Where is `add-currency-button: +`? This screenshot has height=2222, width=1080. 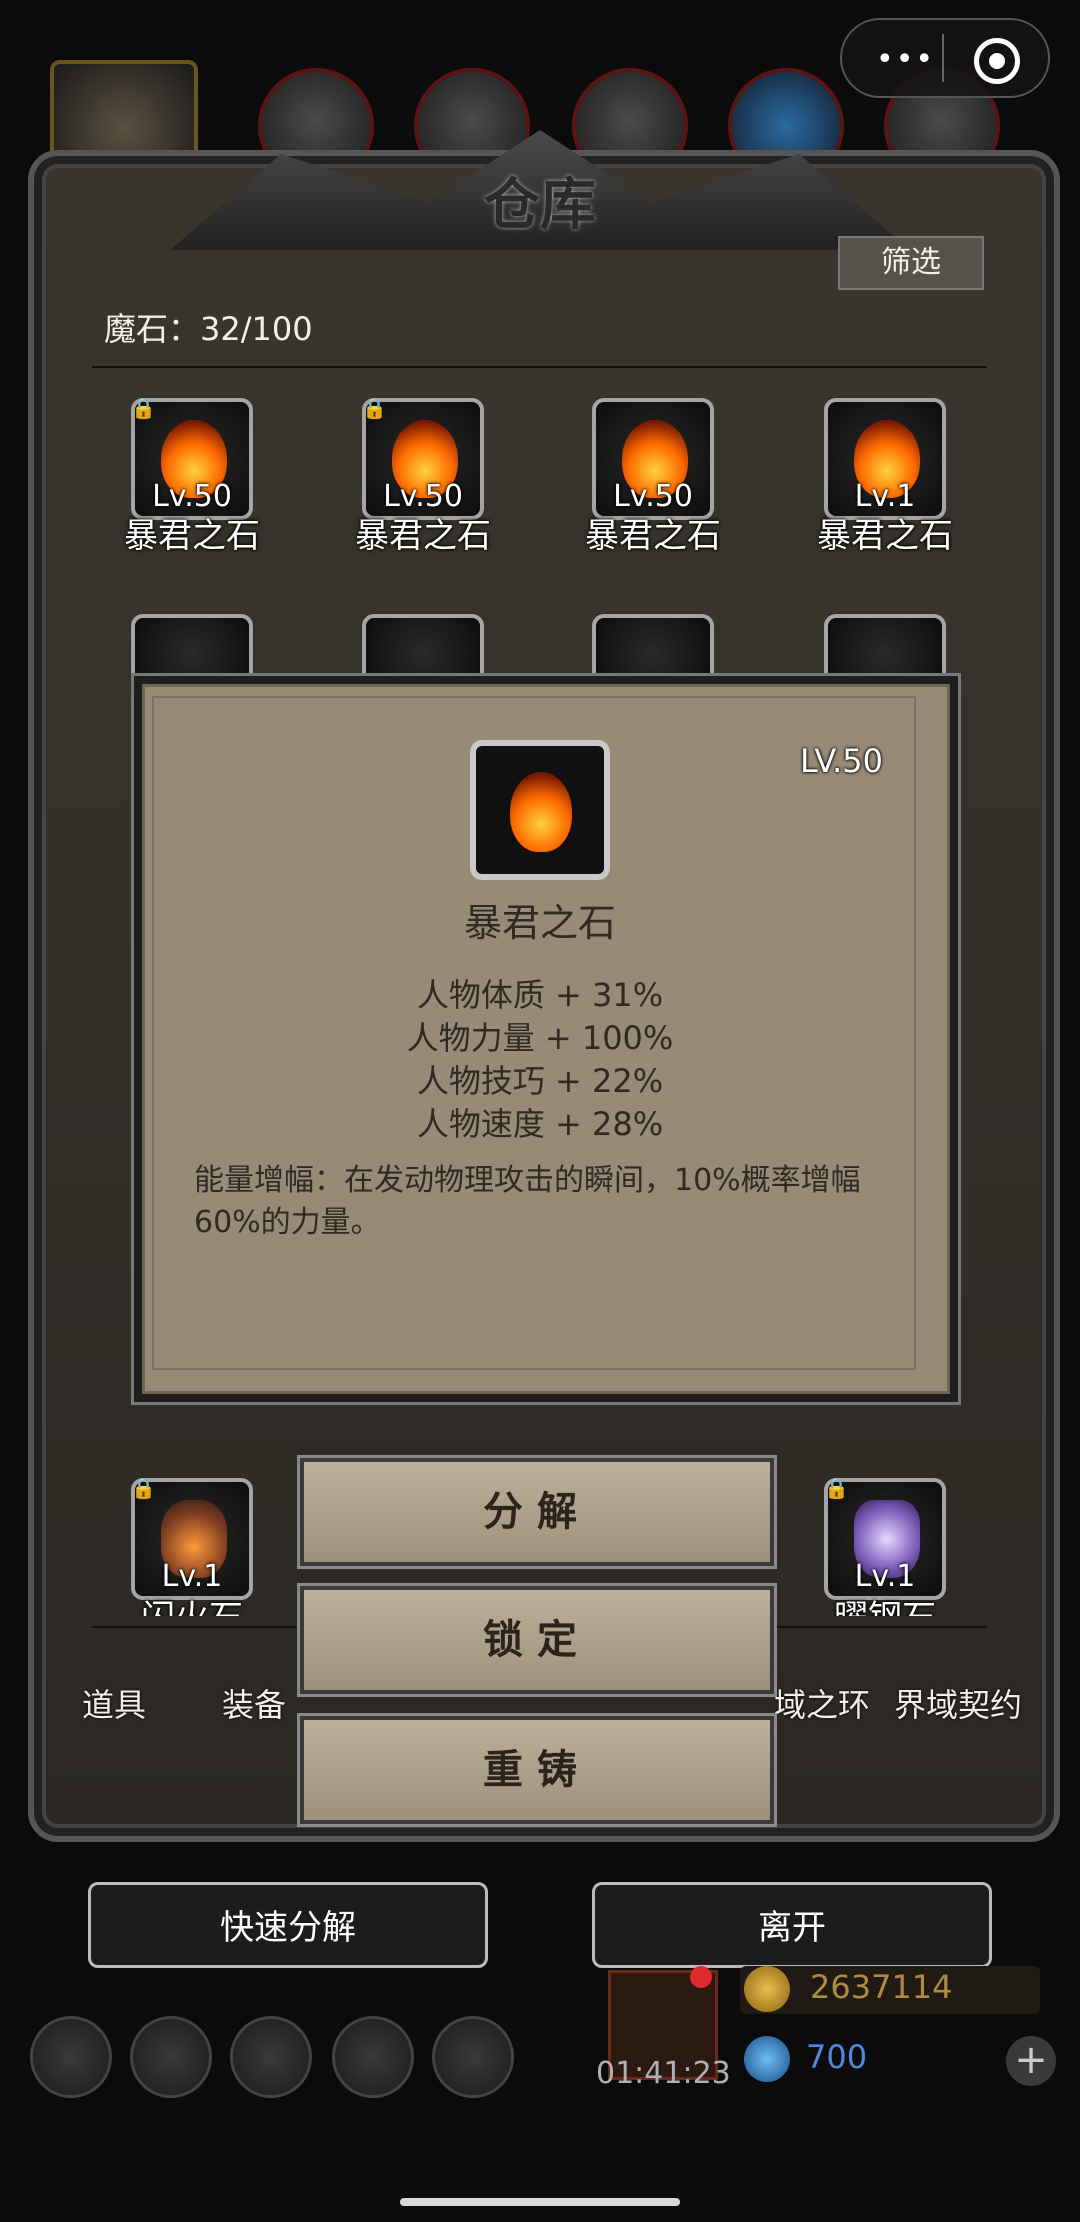
add-currency-button: + is located at coordinates (1031, 2061).